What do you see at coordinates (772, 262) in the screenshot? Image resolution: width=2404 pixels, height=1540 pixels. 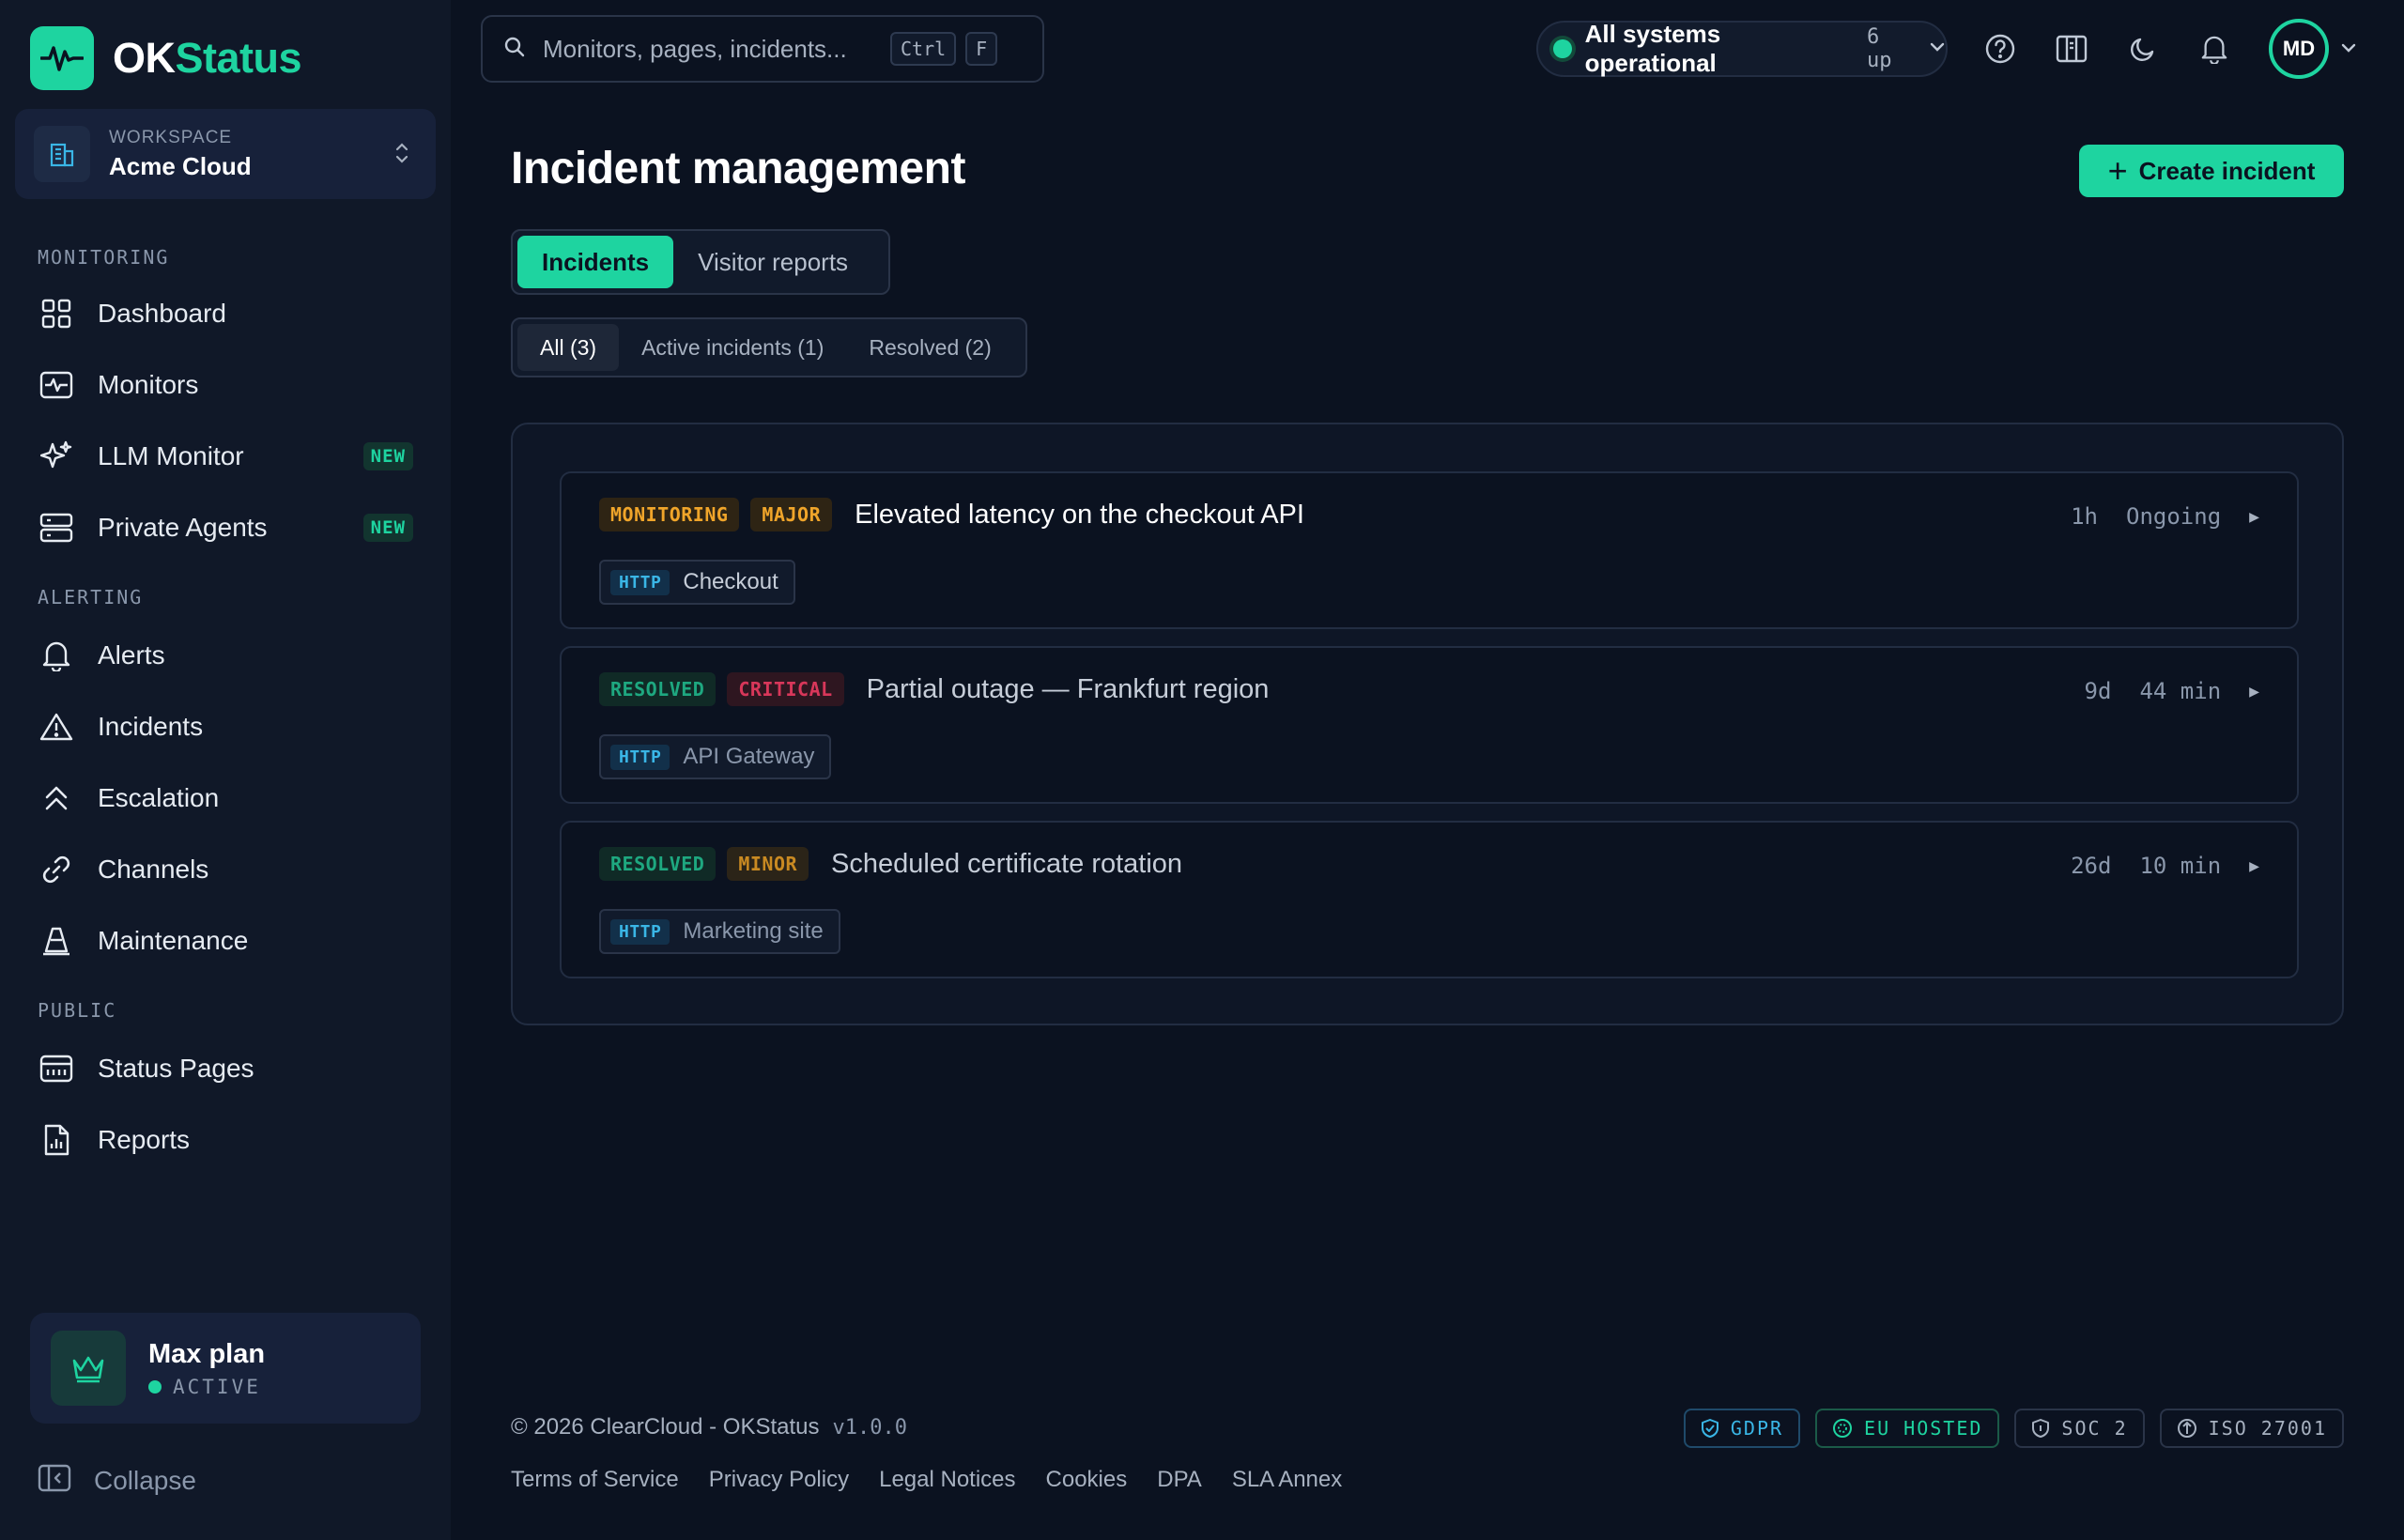 I see `tab-visitor-reports: Visitor reports` at bounding box center [772, 262].